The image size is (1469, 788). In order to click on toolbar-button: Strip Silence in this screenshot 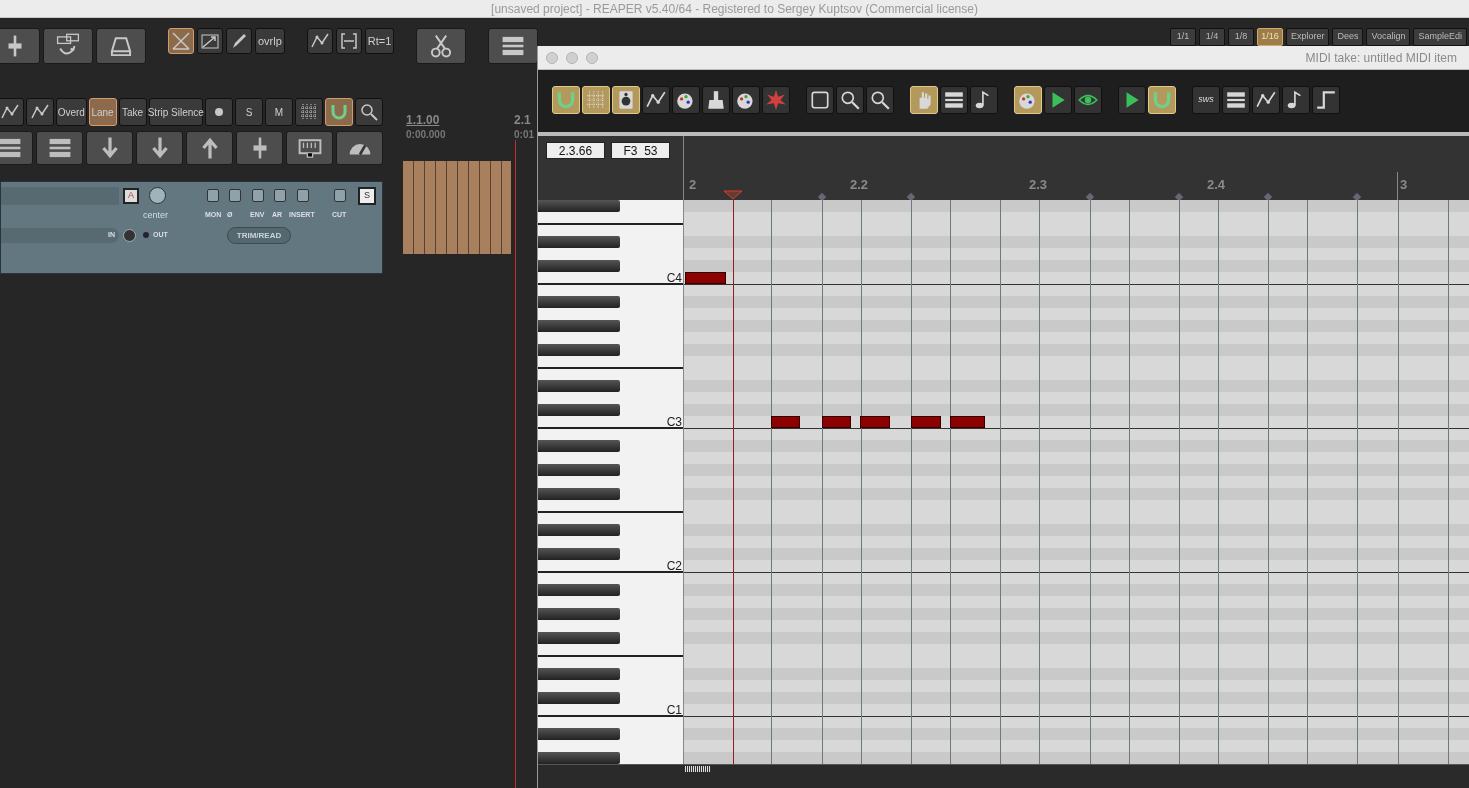, I will do `click(175, 112)`.